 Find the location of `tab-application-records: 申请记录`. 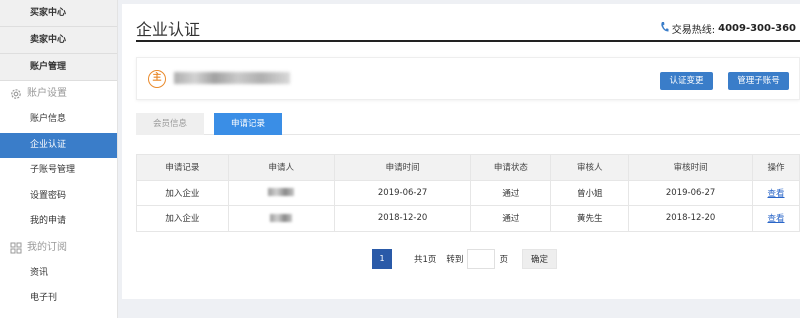

tab-application-records: 申请记录 is located at coordinates (248, 124).